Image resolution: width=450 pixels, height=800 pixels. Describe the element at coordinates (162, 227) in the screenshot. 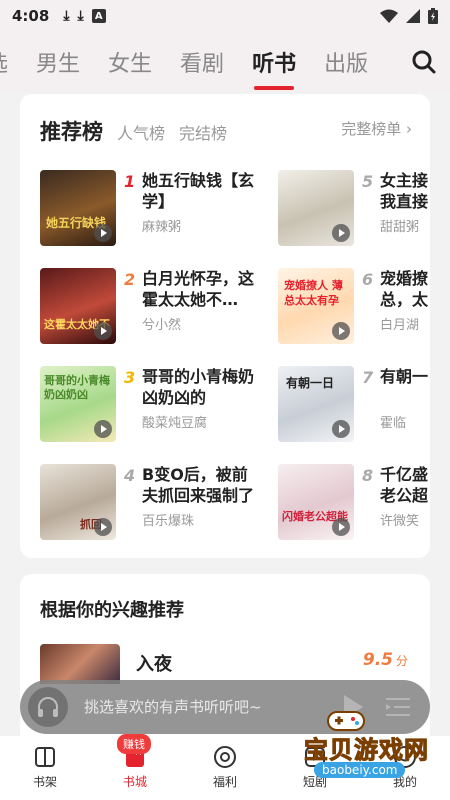

I see `book-author: 麻辣粥` at that location.